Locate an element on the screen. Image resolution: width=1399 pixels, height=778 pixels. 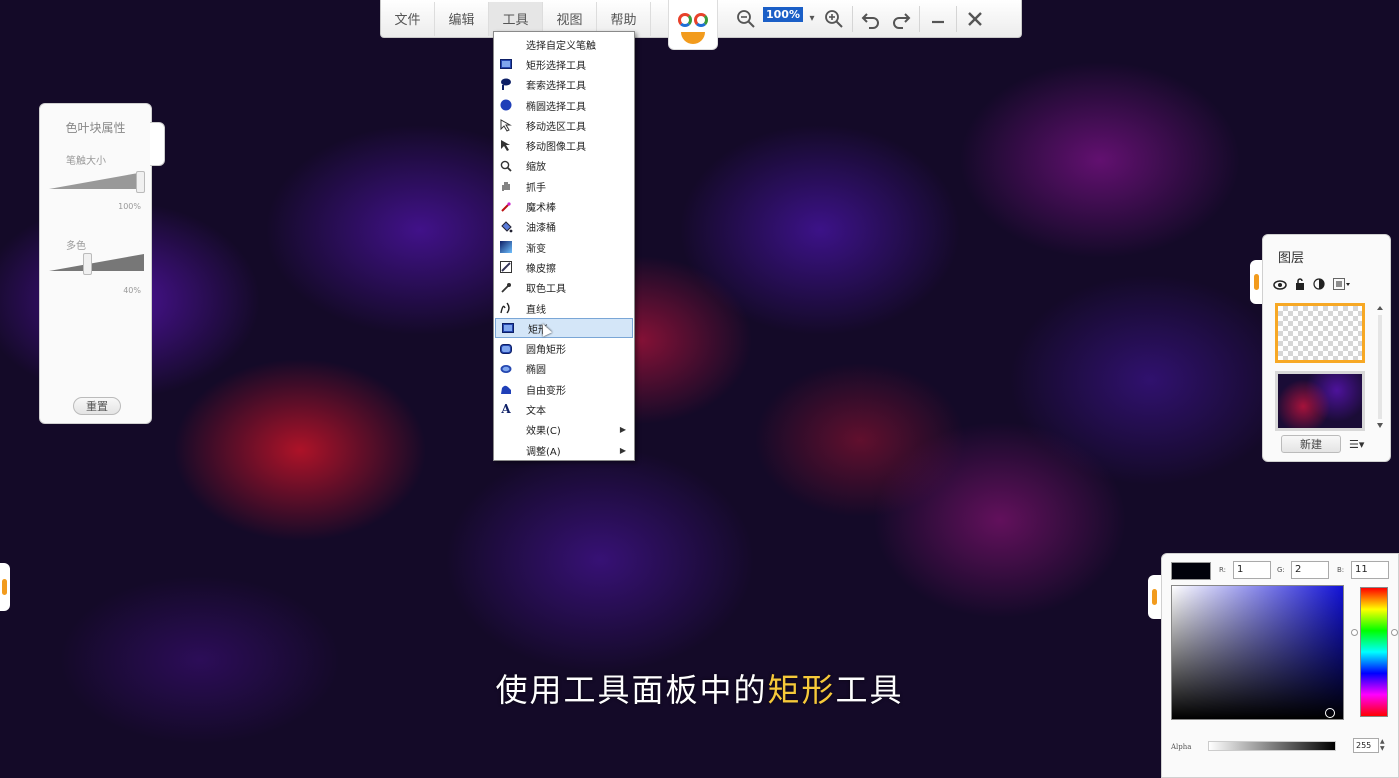
tools-menu-item-label: 圆角矩形 is located at coordinates (546, 351).